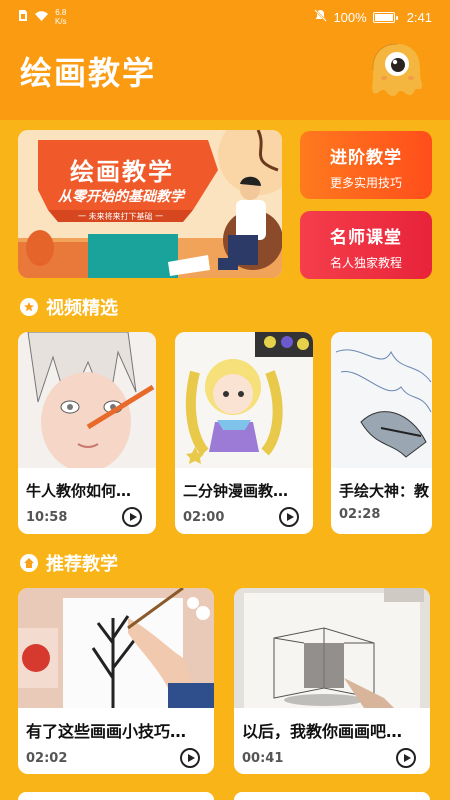  Describe the element at coordinates (47, 517) in the screenshot. I see `video-duration: 10:58` at that location.